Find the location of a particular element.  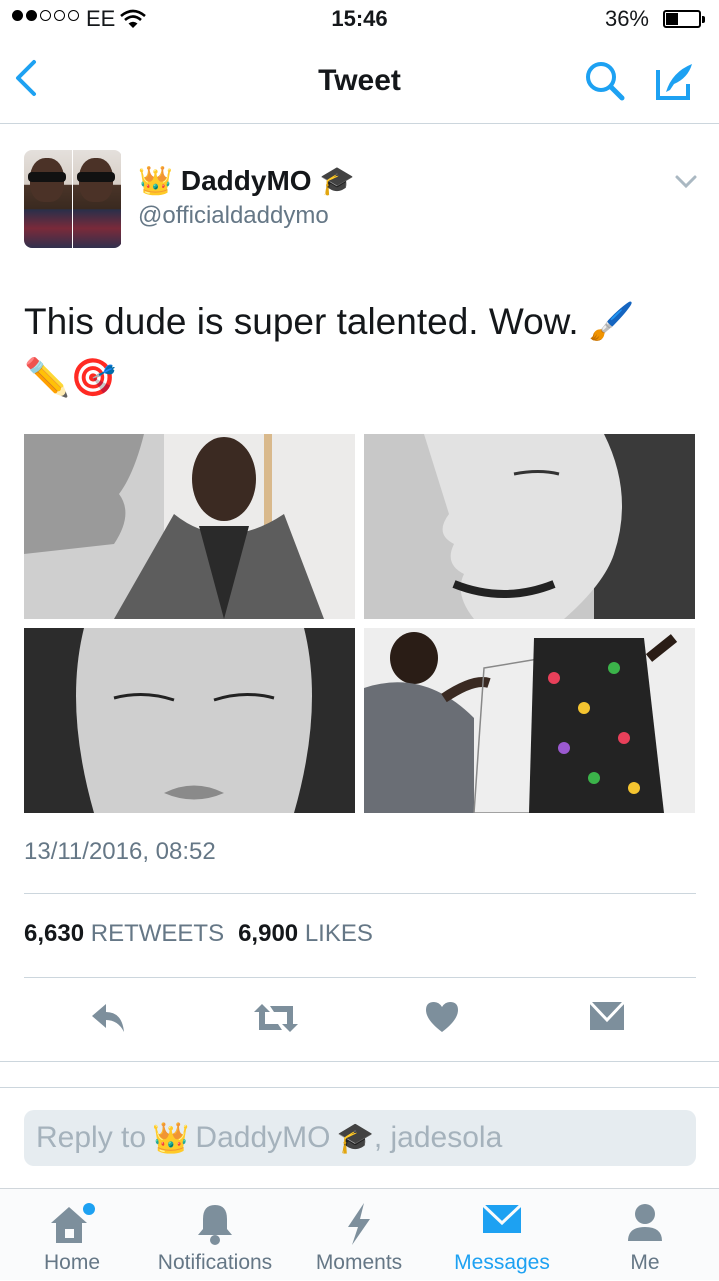

tab-me: Me is located at coordinates (645, 1235).